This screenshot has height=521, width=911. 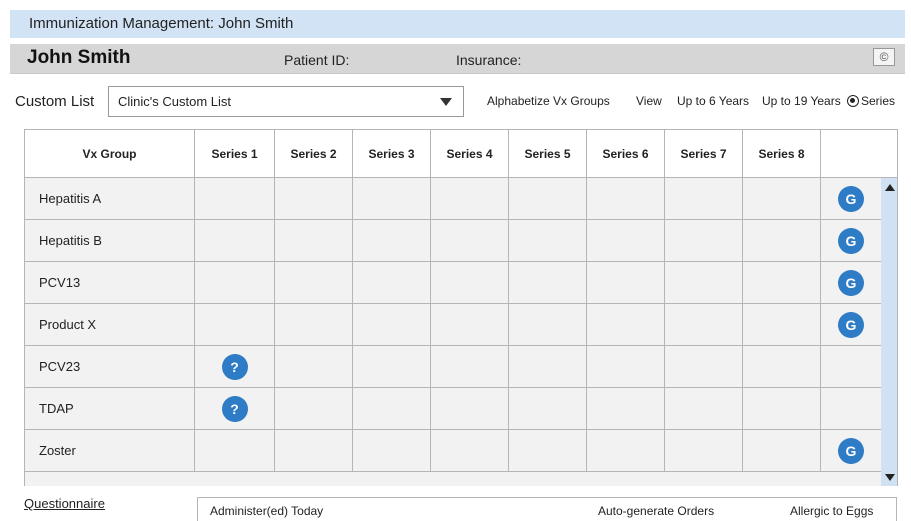 I want to click on vx-group-name: Hepatitis A, so click(x=110, y=198).